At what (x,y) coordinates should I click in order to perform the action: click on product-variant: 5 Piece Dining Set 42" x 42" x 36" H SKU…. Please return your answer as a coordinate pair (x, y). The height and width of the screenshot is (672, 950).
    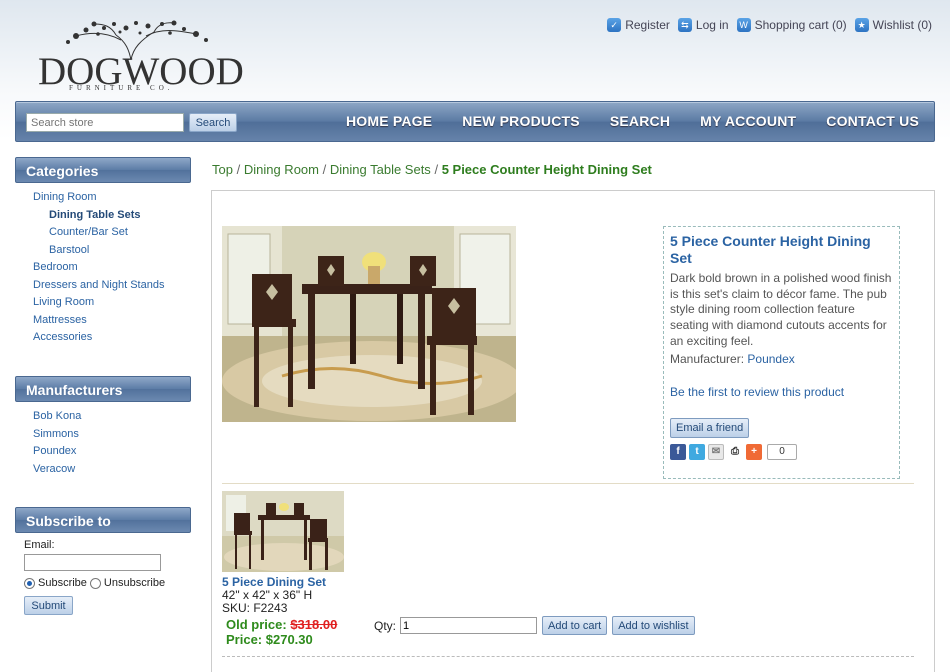
    Looking at the image, I should click on (283, 569).